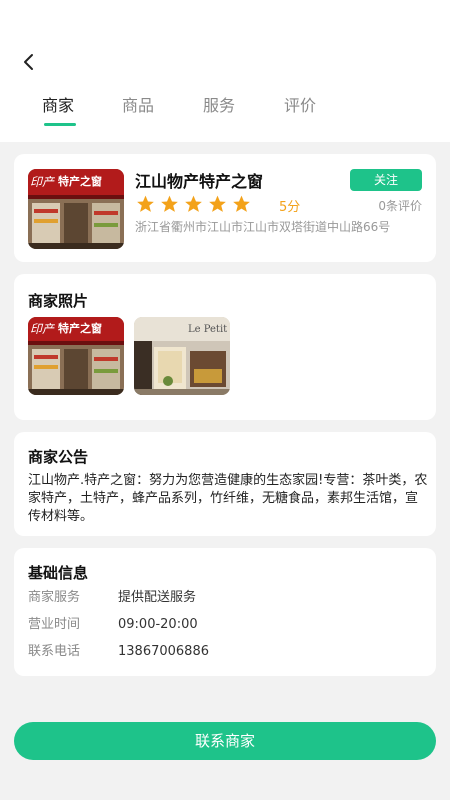 This screenshot has width=450, height=800. Describe the element at coordinates (60, 124) in the screenshot. I see `active-tab-indicator` at that location.